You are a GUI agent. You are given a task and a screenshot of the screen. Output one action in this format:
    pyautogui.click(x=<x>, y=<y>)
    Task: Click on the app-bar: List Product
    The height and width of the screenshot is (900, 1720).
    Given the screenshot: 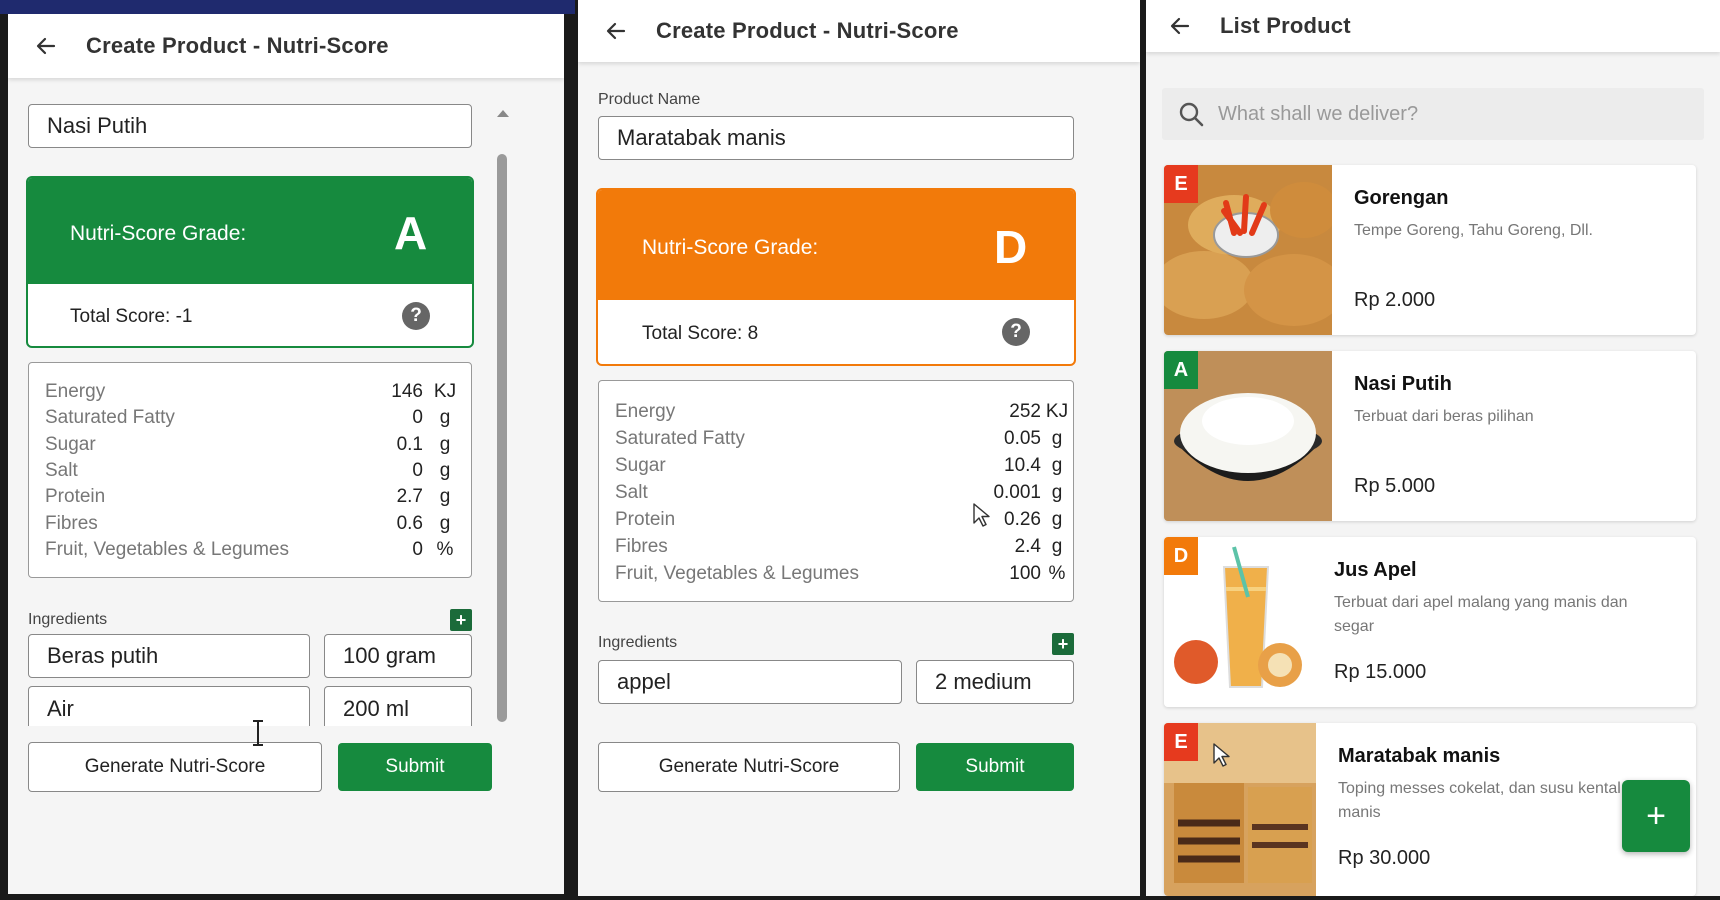 What is the action you would take?
    pyautogui.click(x=1433, y=26)
    